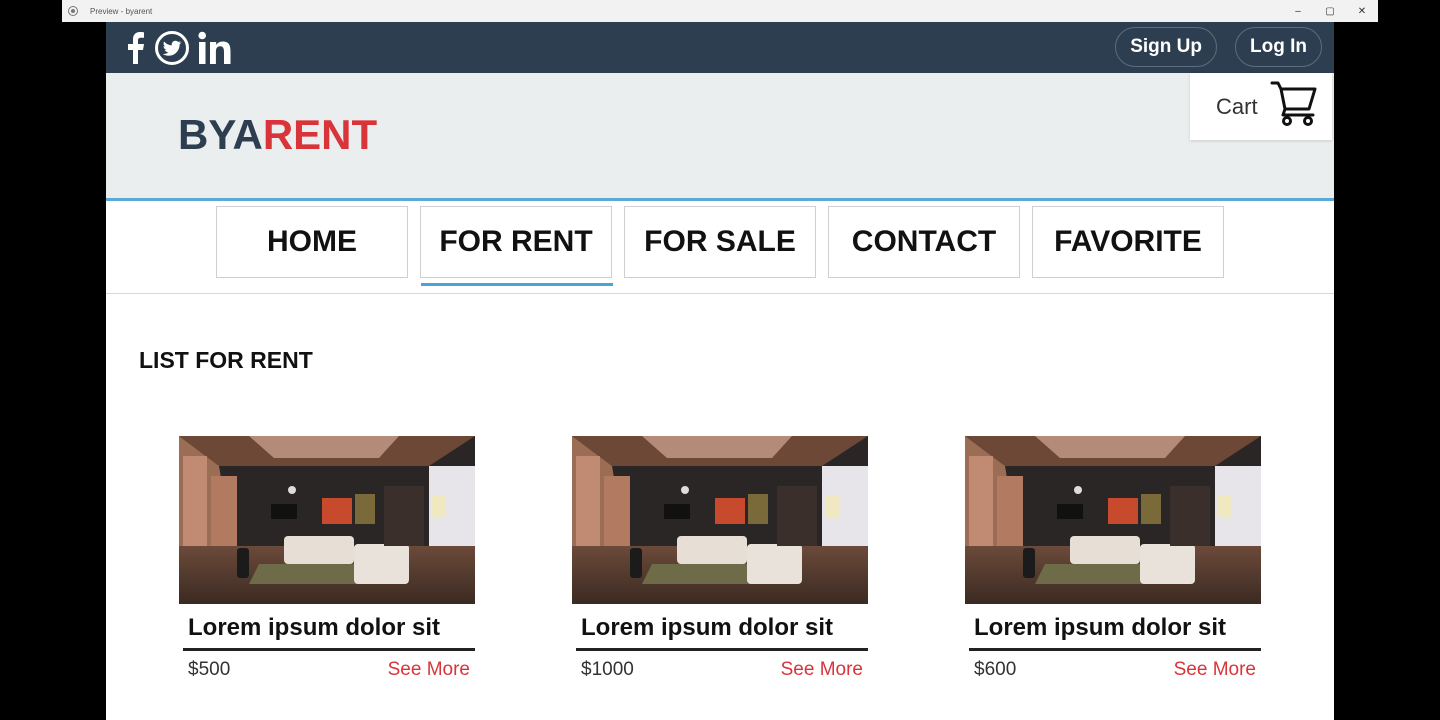 The width and height of the screenshot is (1440, 720). I want to click on social-links, so click(179, 48).